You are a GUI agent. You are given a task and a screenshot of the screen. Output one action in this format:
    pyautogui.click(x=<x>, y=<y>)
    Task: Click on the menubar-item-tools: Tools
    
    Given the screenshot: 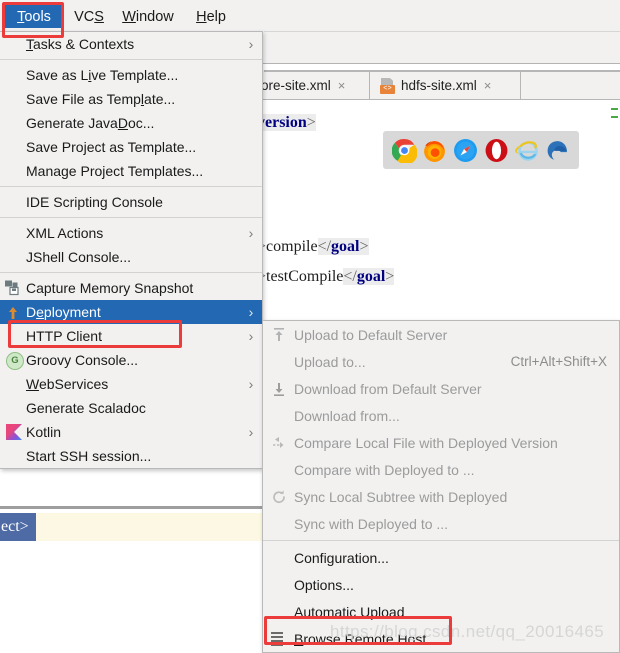 What is the action you would take?
    pyautogui.click(x=34, y=16)
    